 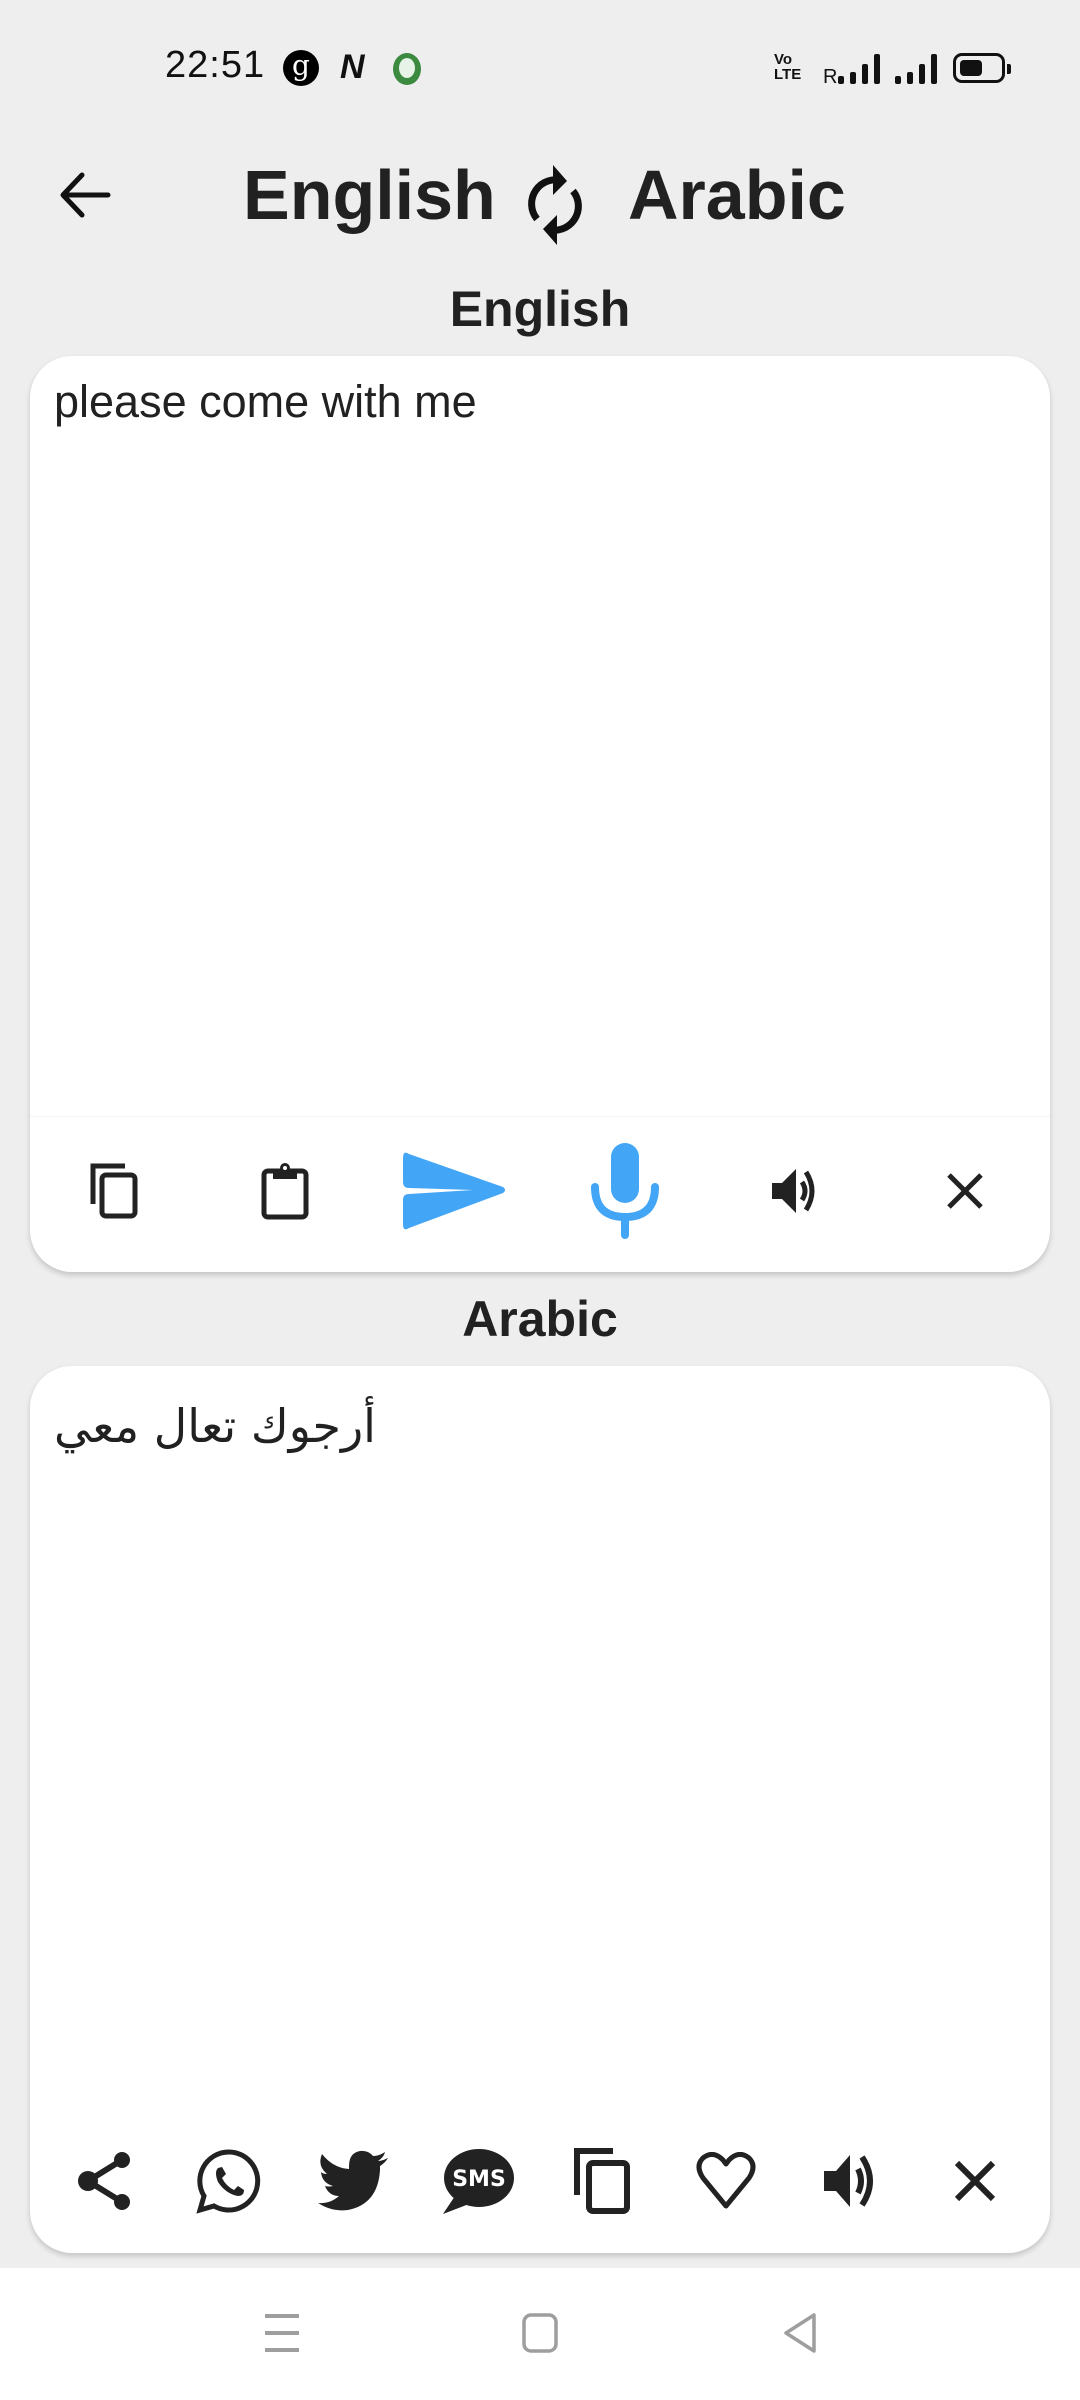 I want to click on clear-translation-button, so click(x=975, y=2181).